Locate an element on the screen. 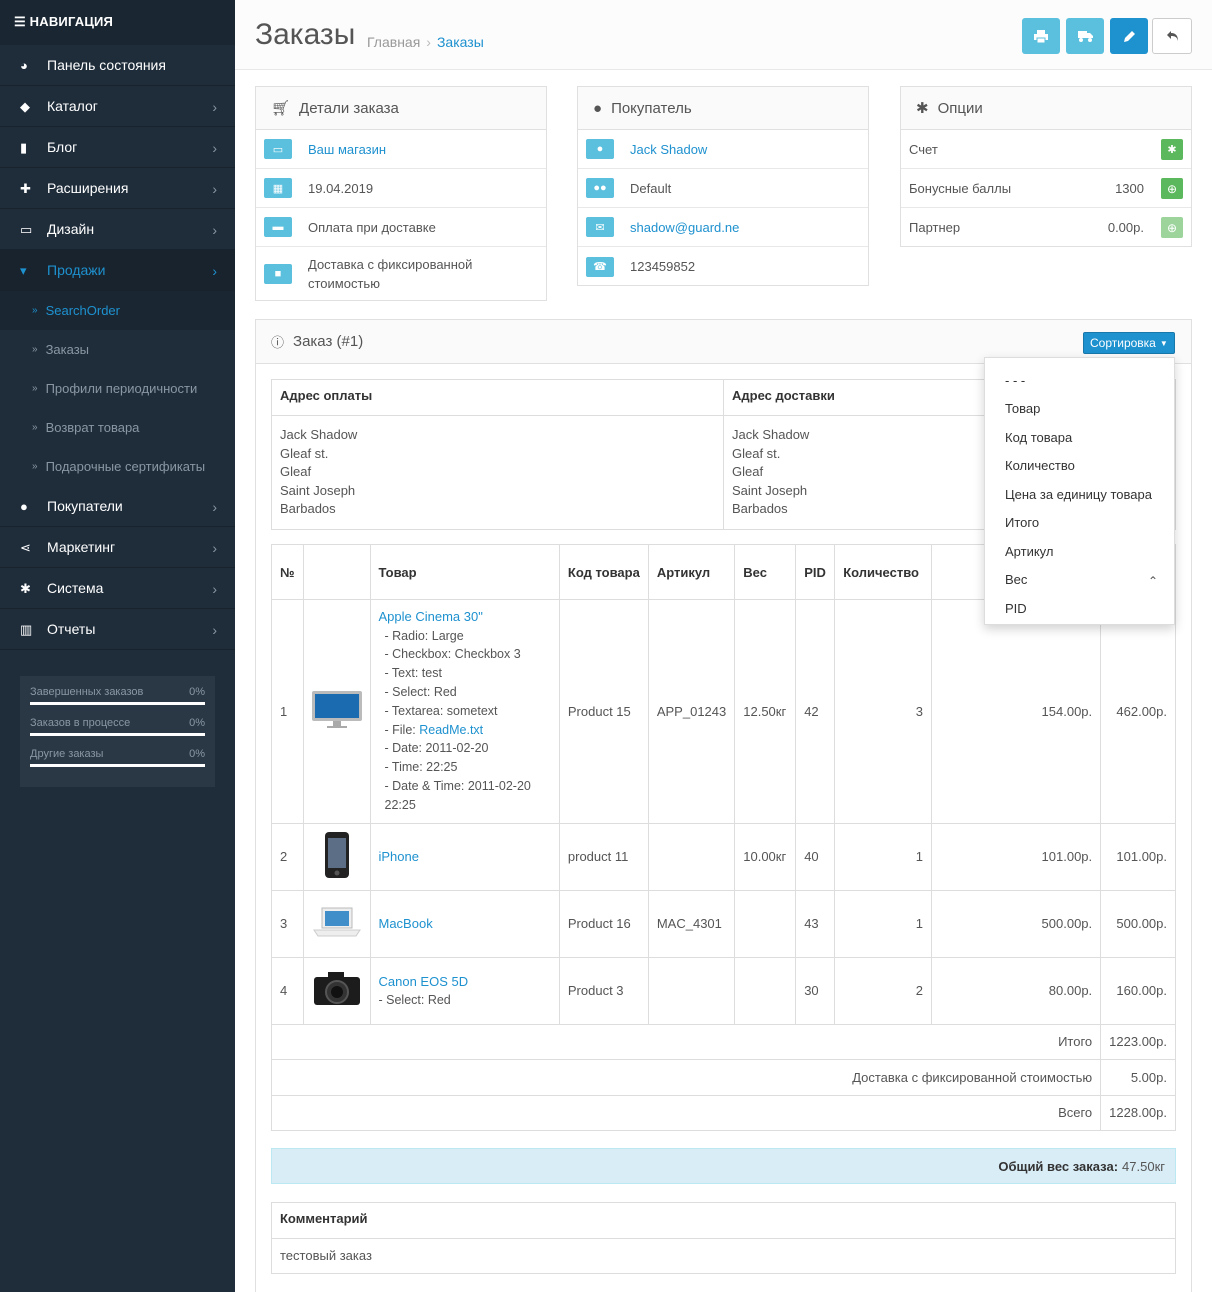 This screenshot has width=1212, height=1292. add-commission-button: ⊕ is located at coordinates (1172, 227).